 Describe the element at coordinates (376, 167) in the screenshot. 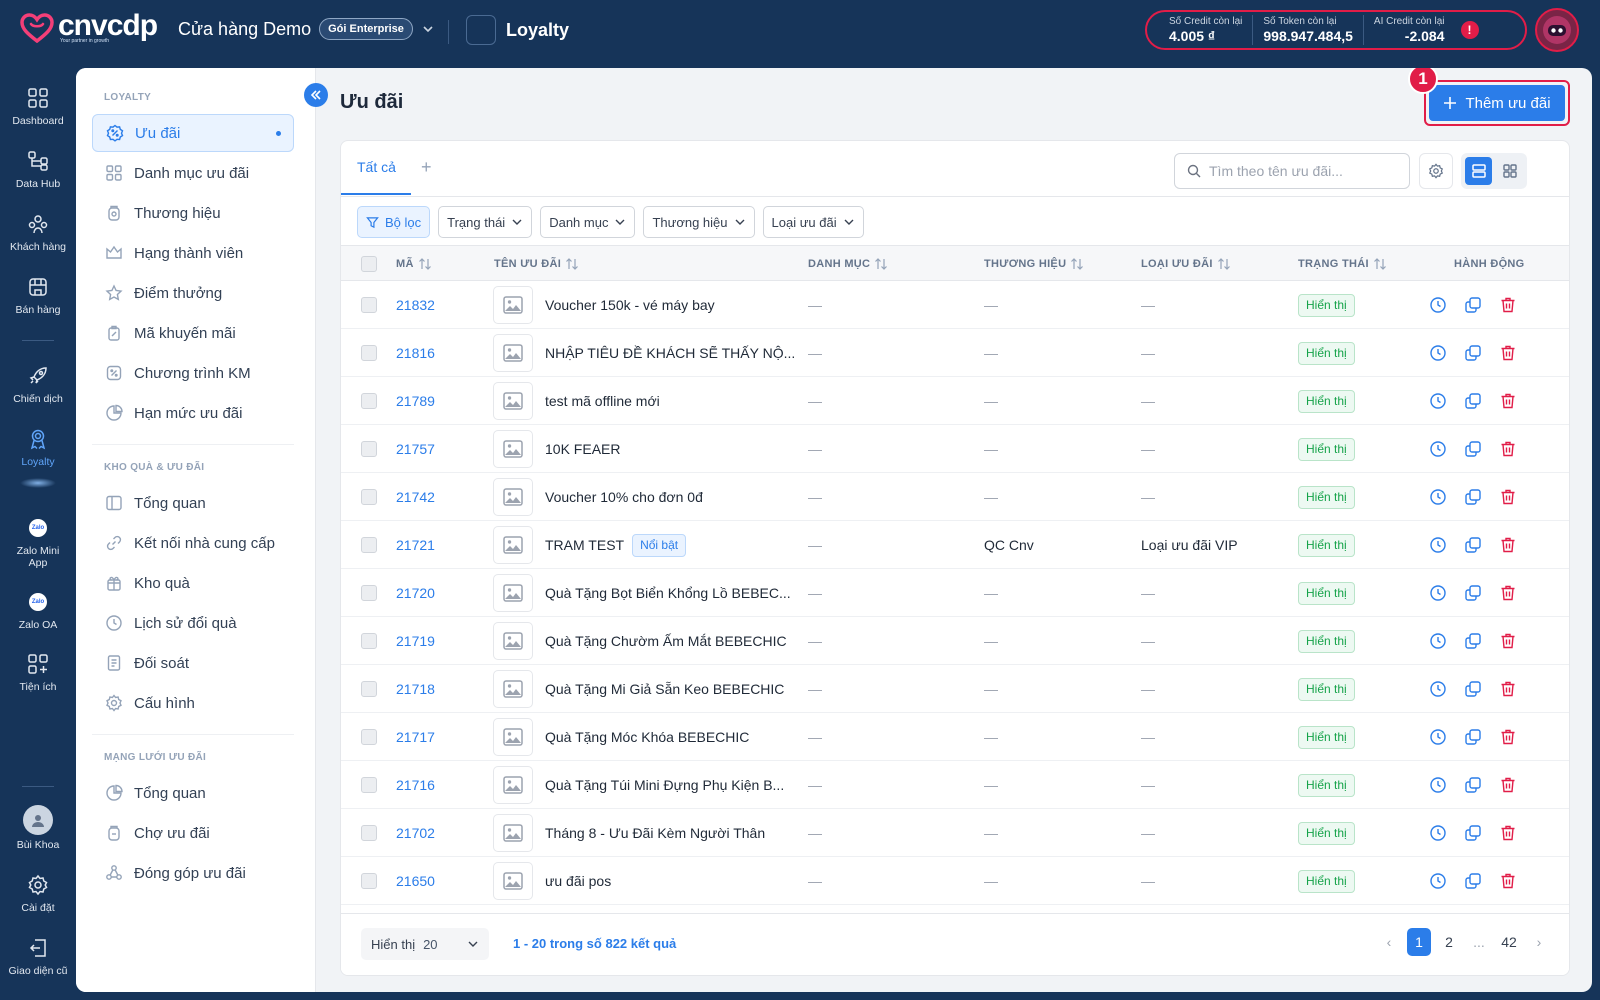

I see `tab-all: Tất cả` at that location.